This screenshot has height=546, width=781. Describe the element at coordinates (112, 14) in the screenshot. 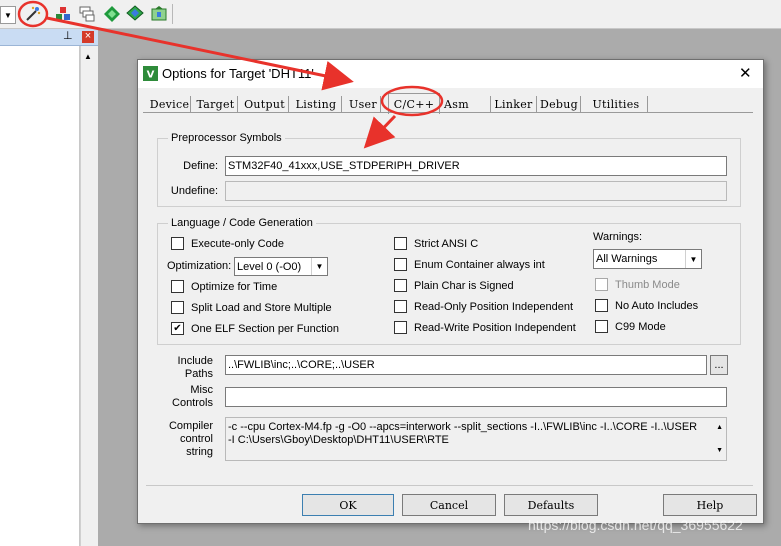

I see `pack-installer-button` at that location.